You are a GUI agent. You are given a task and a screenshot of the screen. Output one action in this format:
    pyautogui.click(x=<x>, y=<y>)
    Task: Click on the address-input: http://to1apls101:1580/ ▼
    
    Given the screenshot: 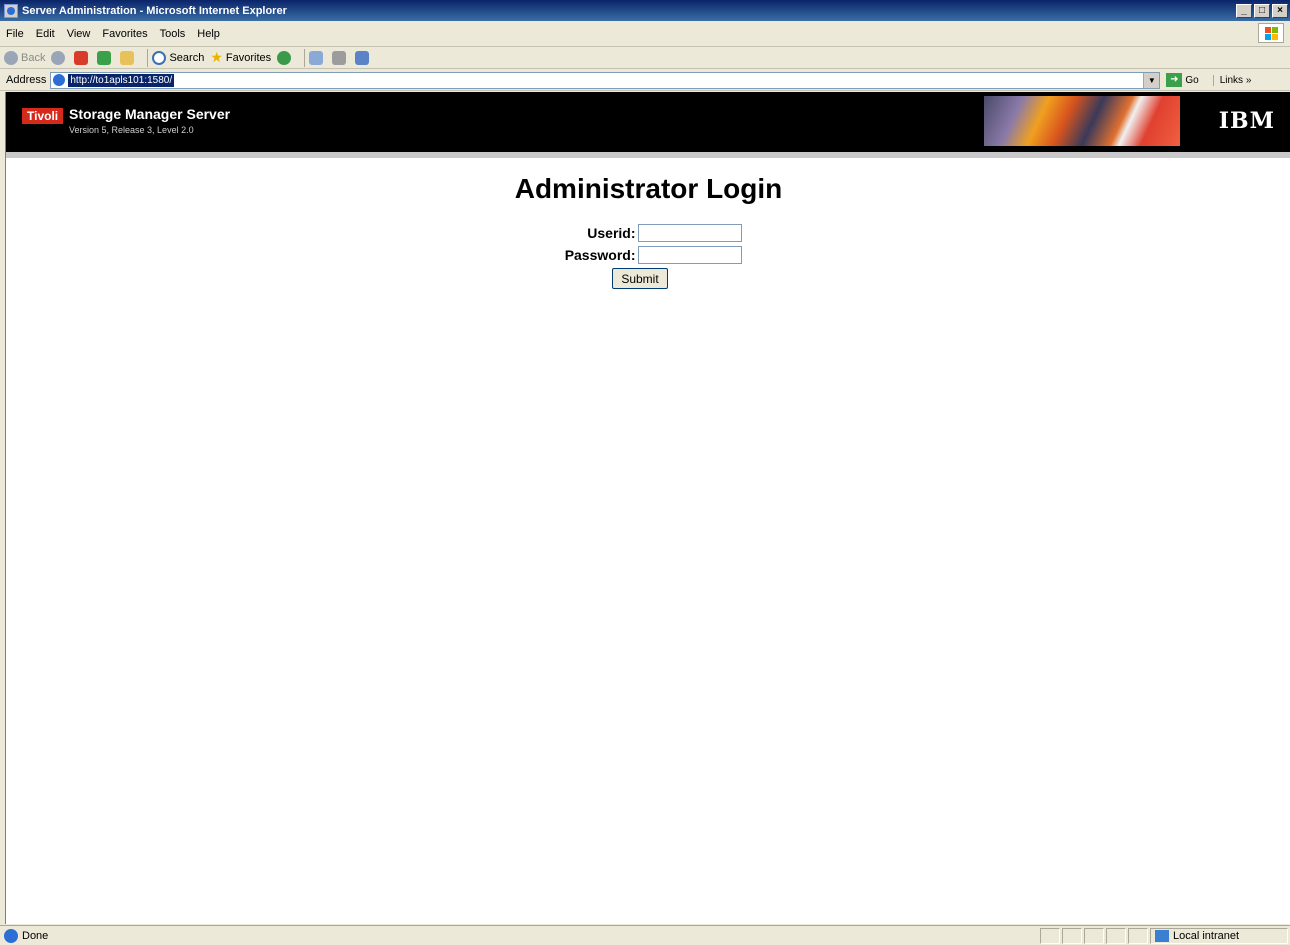 What is the action you would take?
    pyautogui.click(x=605, y=80)
    